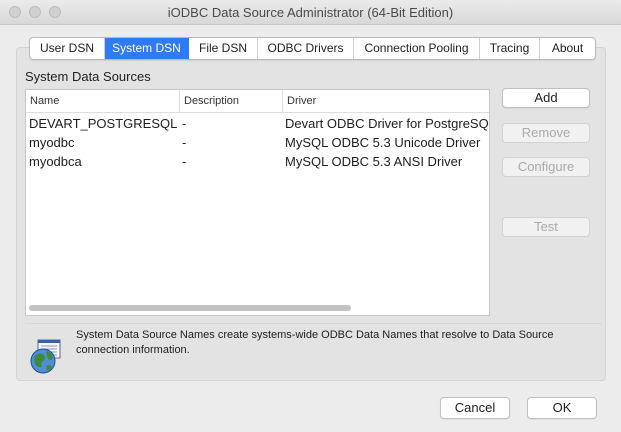 Image resolution: width=621 pixels, height=432 pixels. I want to click on horizontal-scrollbar, so click(190, 308).